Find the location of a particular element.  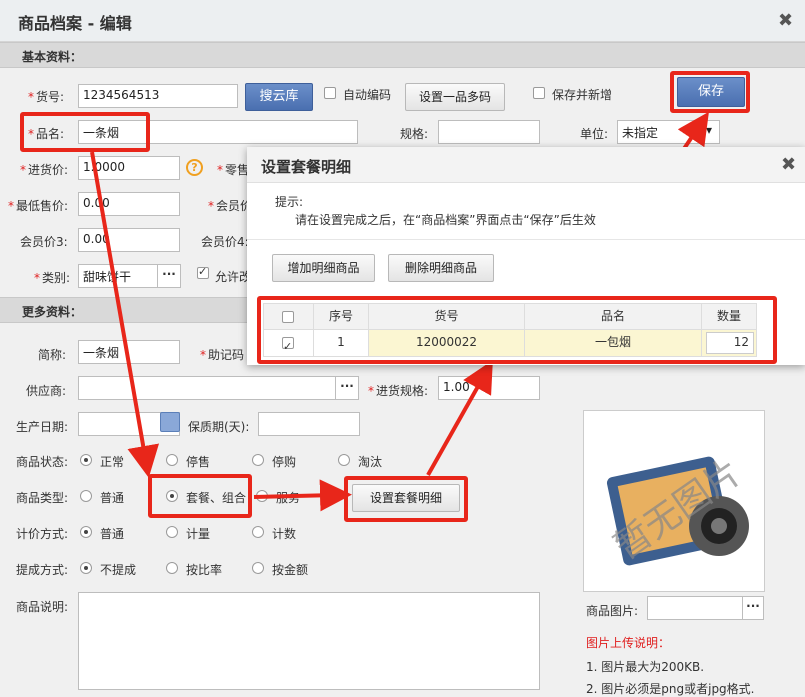

delete-detail-button: 删除明细商品 is located at coordinates (441, 268).